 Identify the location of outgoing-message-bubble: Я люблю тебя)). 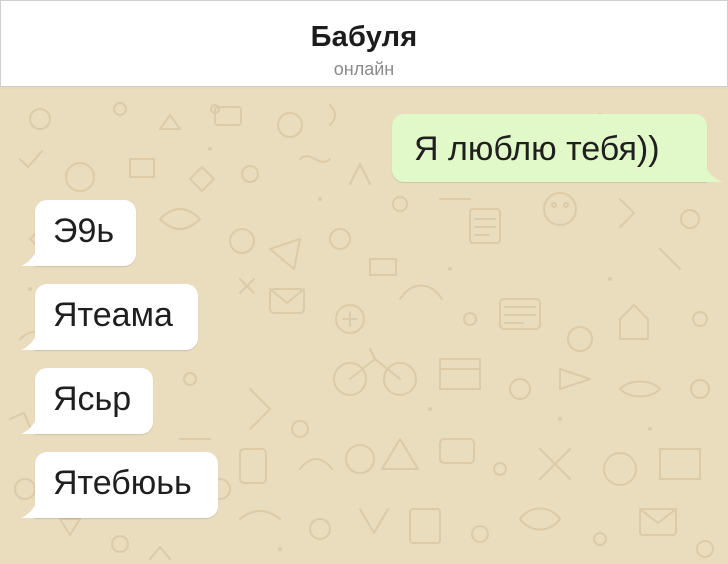
(557, 148).